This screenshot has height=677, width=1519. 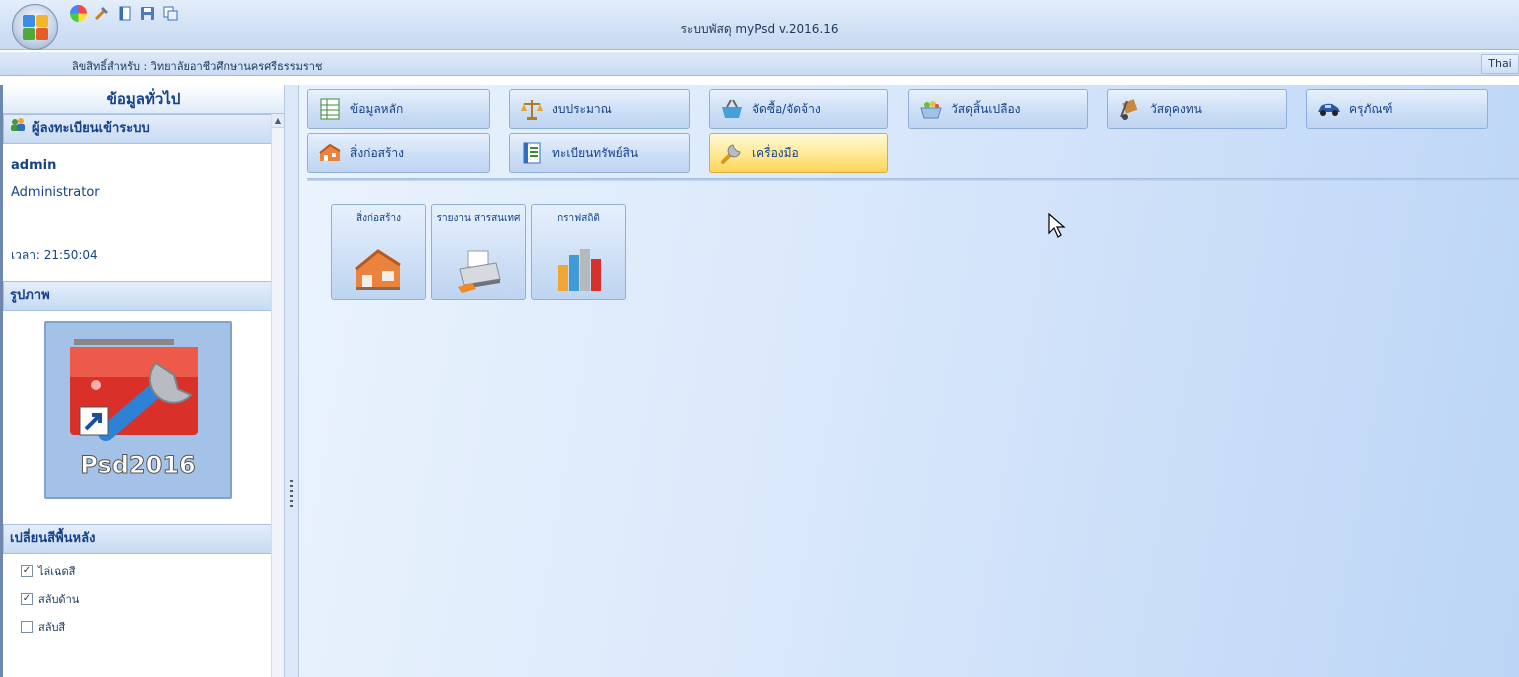 I want to click on clock-time: เวลา: 21:50:04, so click(x=54, y=255).